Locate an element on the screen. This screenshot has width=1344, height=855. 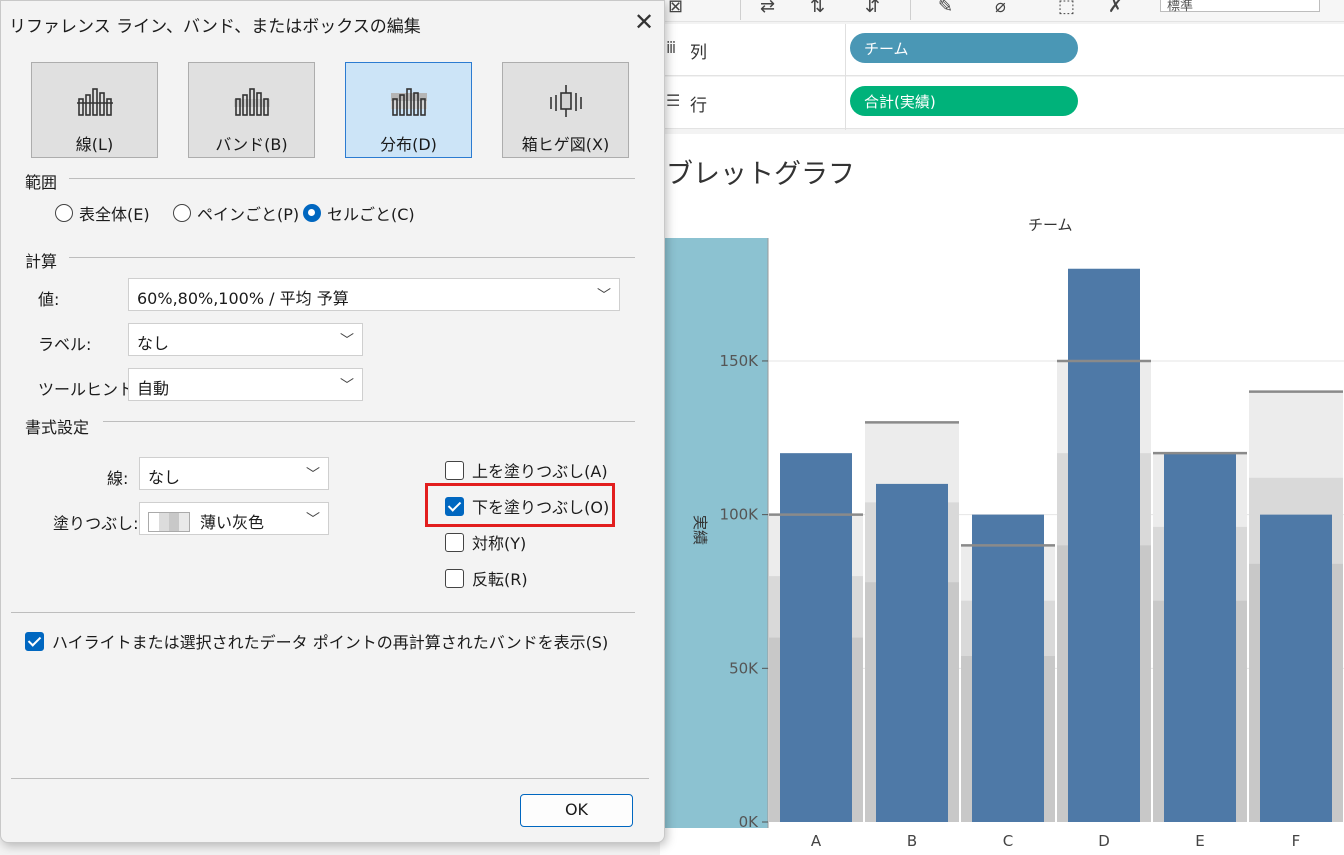
fit-select: 標準 is located at coordinates (1240, 7).